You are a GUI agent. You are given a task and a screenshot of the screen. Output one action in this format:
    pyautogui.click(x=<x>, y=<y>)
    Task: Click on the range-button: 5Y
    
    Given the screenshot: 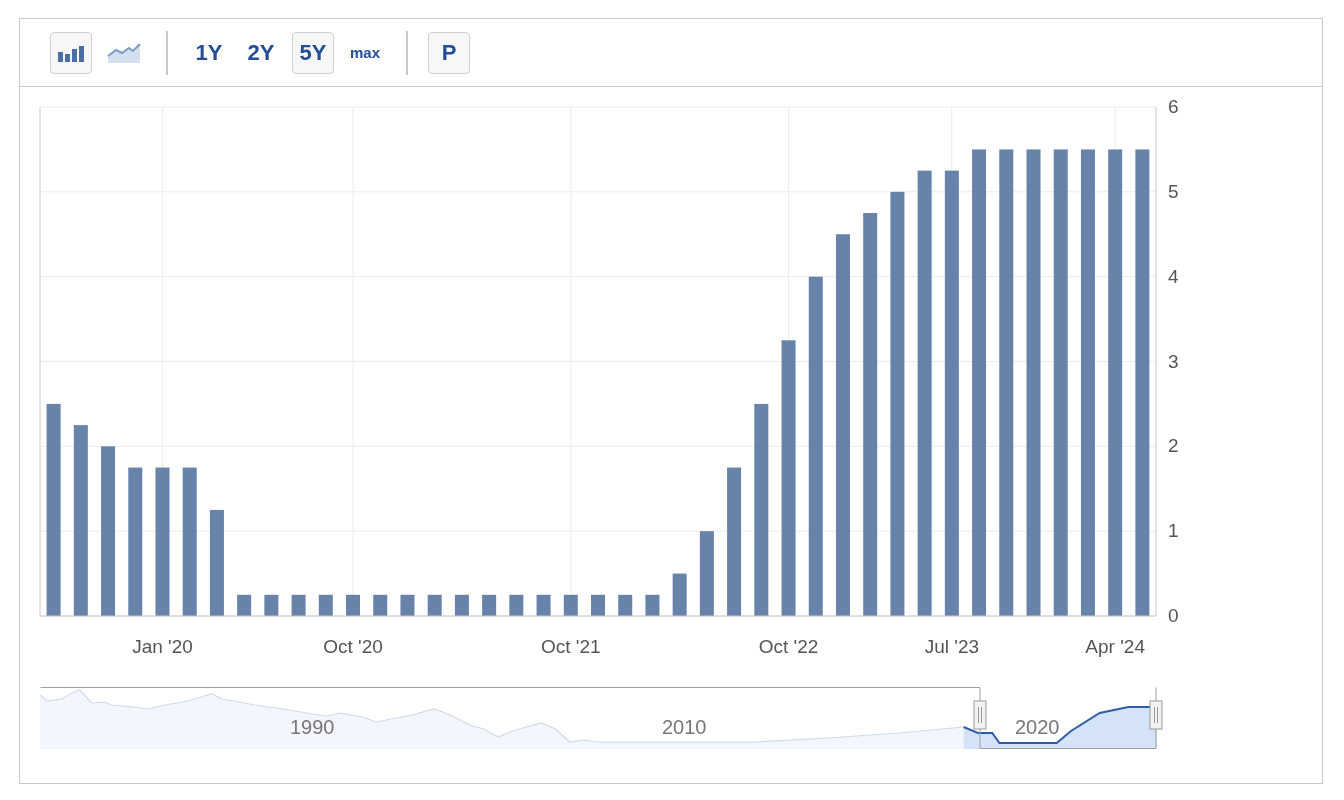 What is the action you would take?
    pyautogui.click(x=313, y=52)
    